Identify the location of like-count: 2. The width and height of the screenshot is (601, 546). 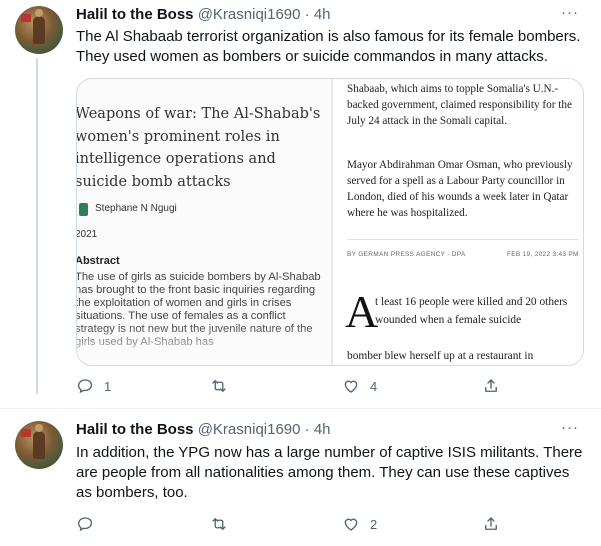
(374, 524).